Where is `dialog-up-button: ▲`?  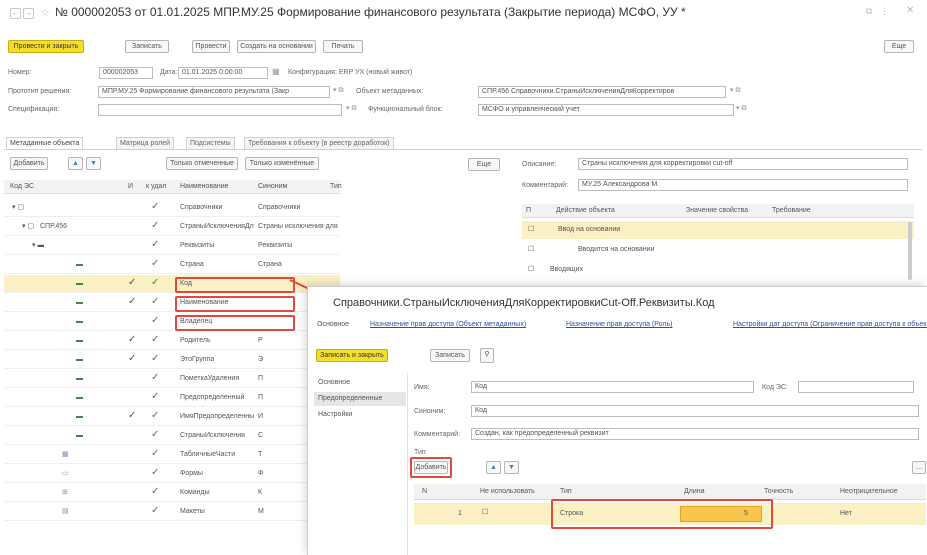 dialog-up-button: ▲ is located at coordinates (493, 467).